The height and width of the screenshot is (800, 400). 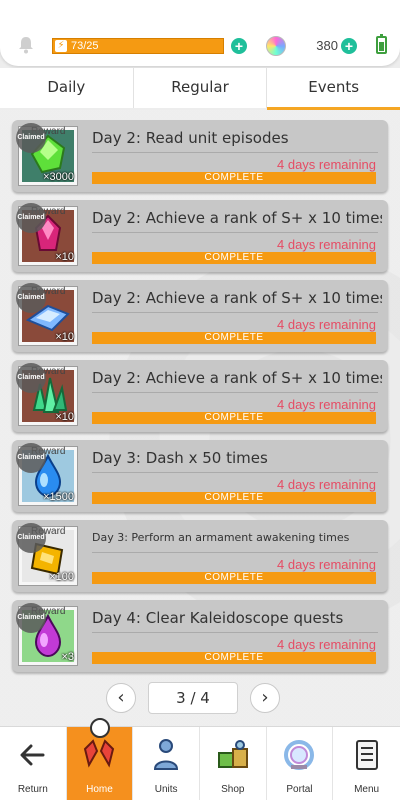 What do you see at coordinates (47, 634) in the screenshot?
I see `reward-box: Reward ×3 Claimed` at bounding box center [47, 634].